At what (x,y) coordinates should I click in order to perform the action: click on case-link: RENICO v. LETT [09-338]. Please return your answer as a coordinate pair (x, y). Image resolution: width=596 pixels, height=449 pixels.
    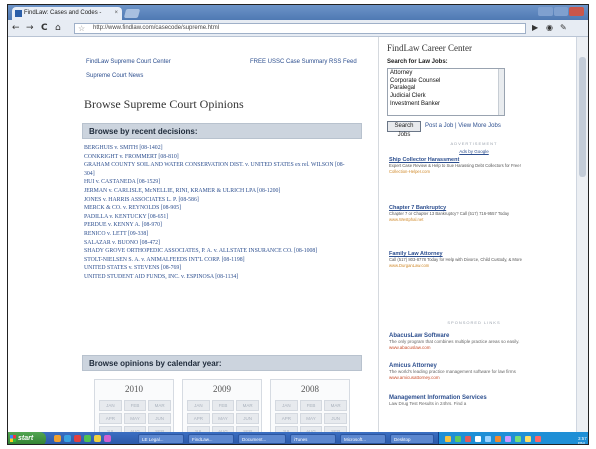
    Looking at the image, I should click on (229, 234).